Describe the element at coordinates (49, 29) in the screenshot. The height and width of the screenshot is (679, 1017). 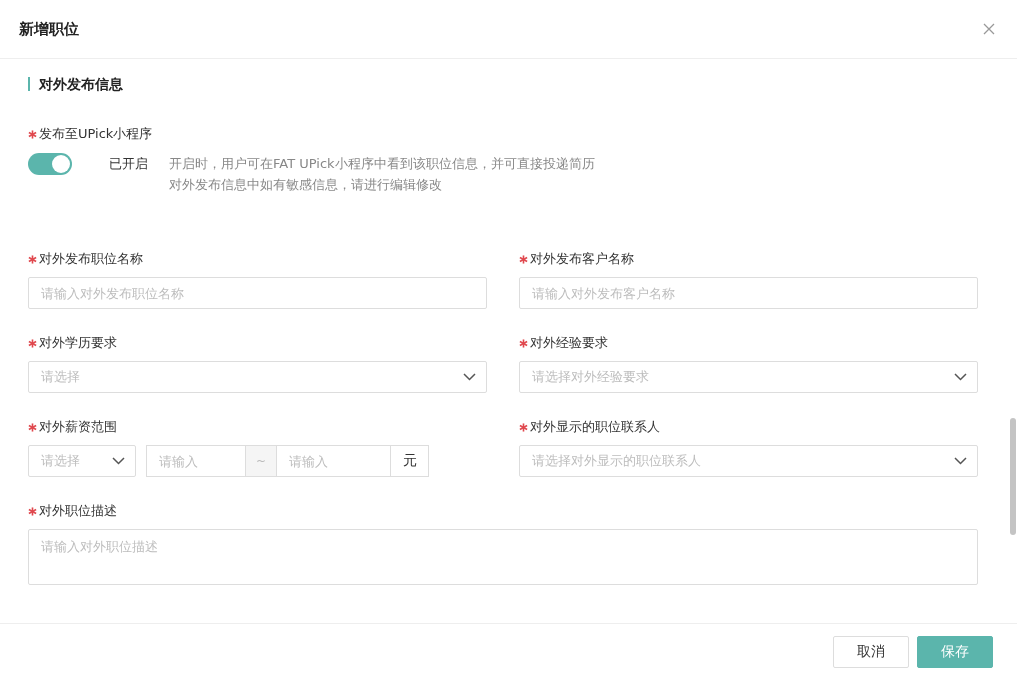
I see `dialog-title: 新增职位` at that location.